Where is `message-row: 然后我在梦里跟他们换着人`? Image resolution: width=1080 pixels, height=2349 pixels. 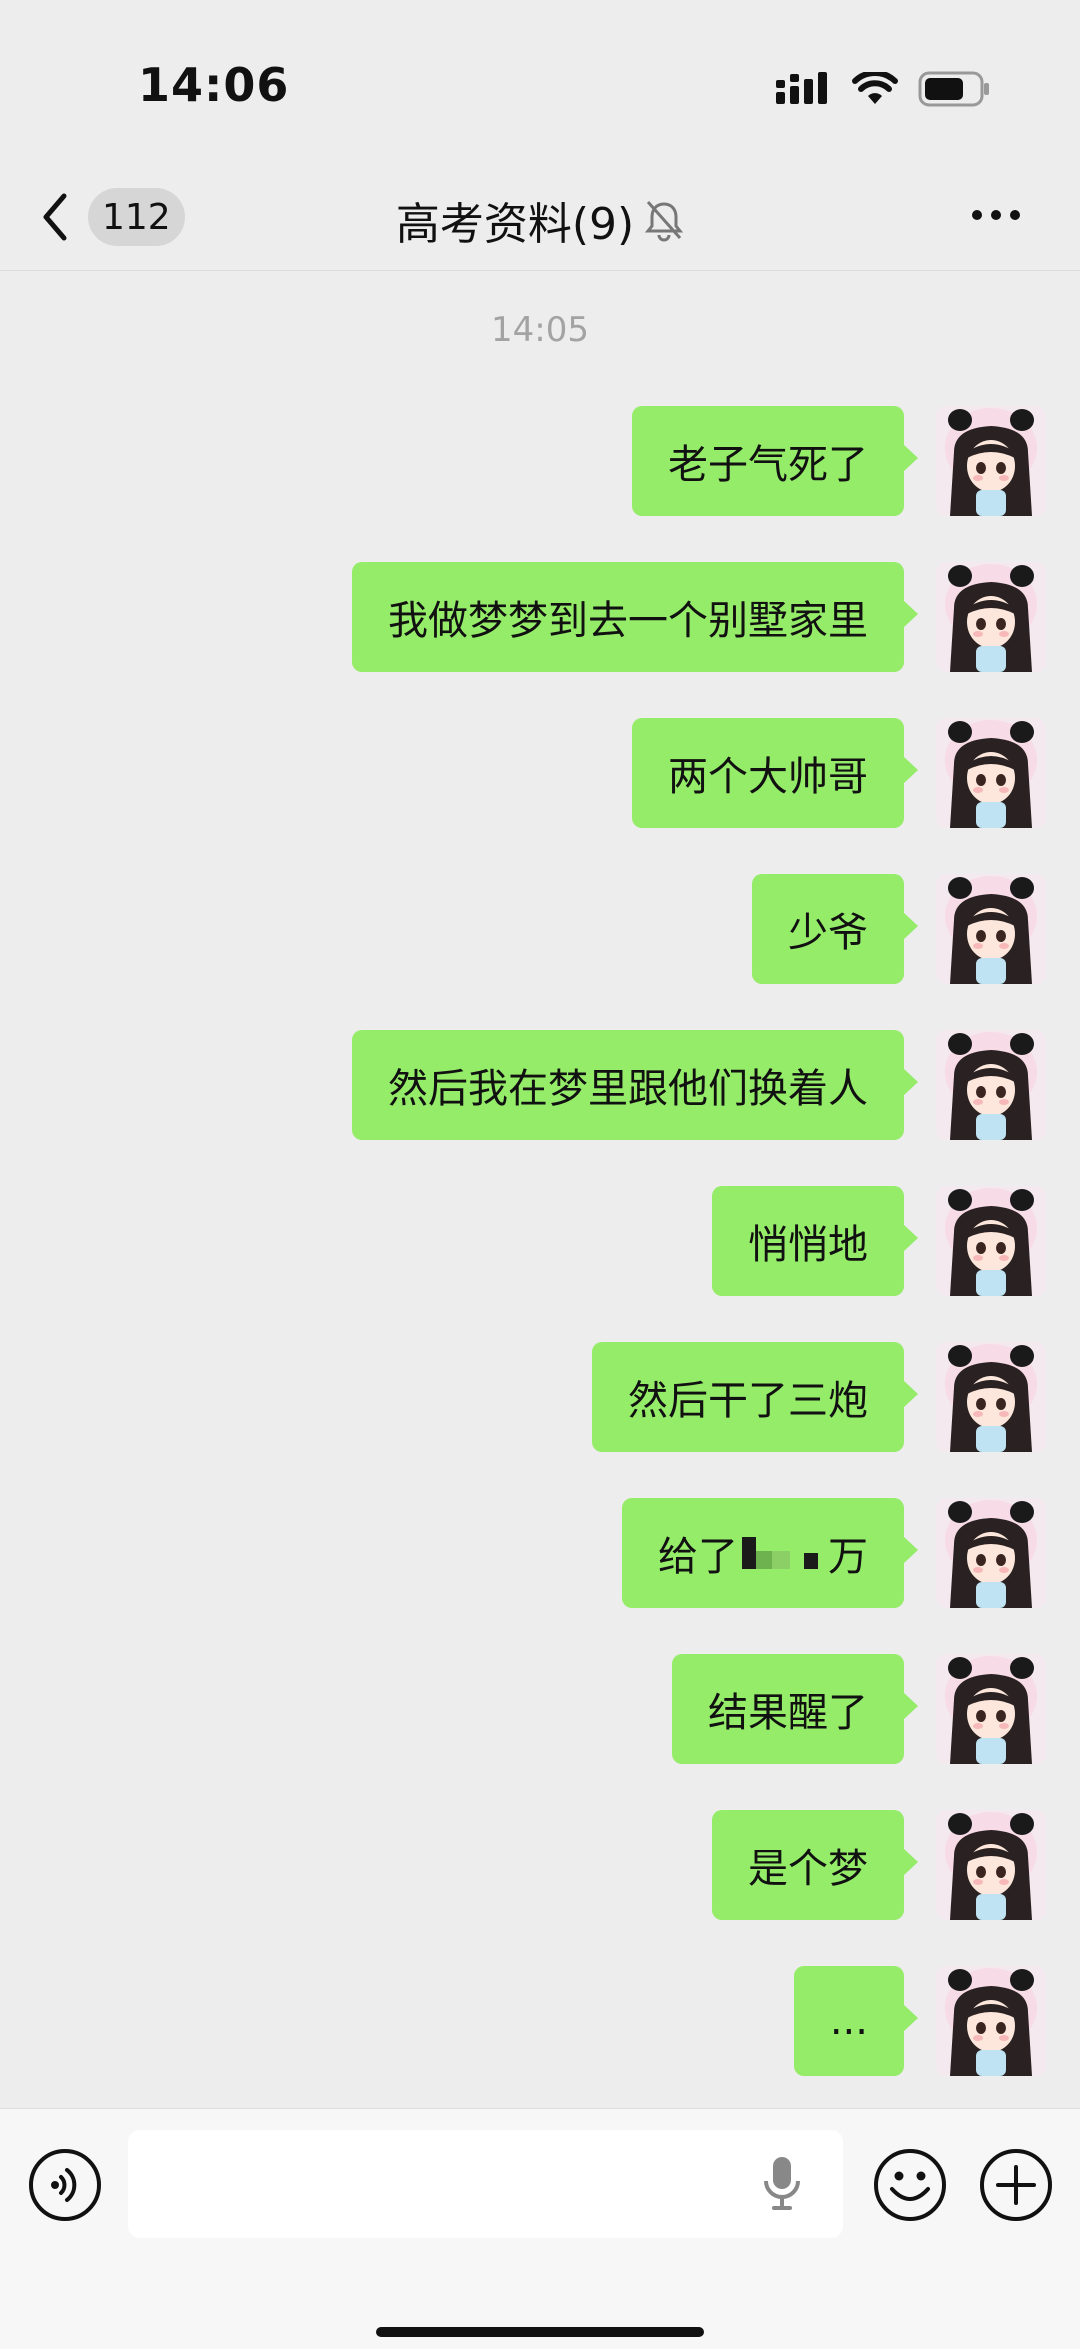
message-row: 然后我在梦里跟他们换着人 is located at coordinates (699, 1085).